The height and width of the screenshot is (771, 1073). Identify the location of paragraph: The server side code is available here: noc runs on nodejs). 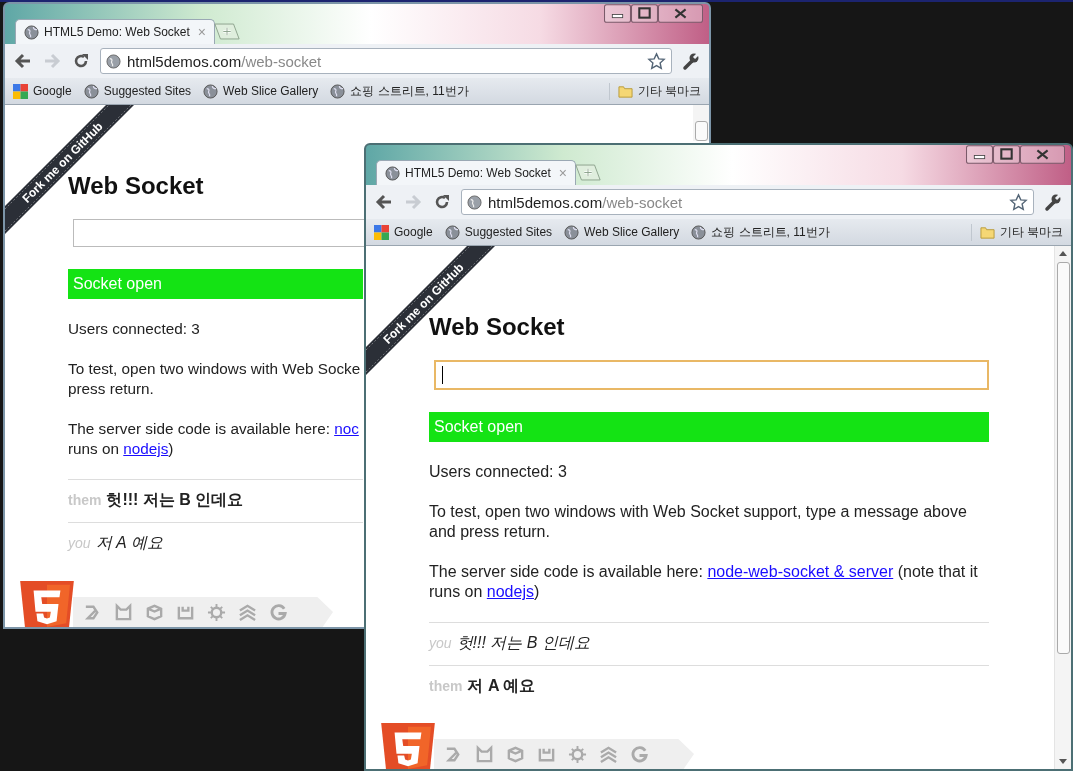
(214, 439).